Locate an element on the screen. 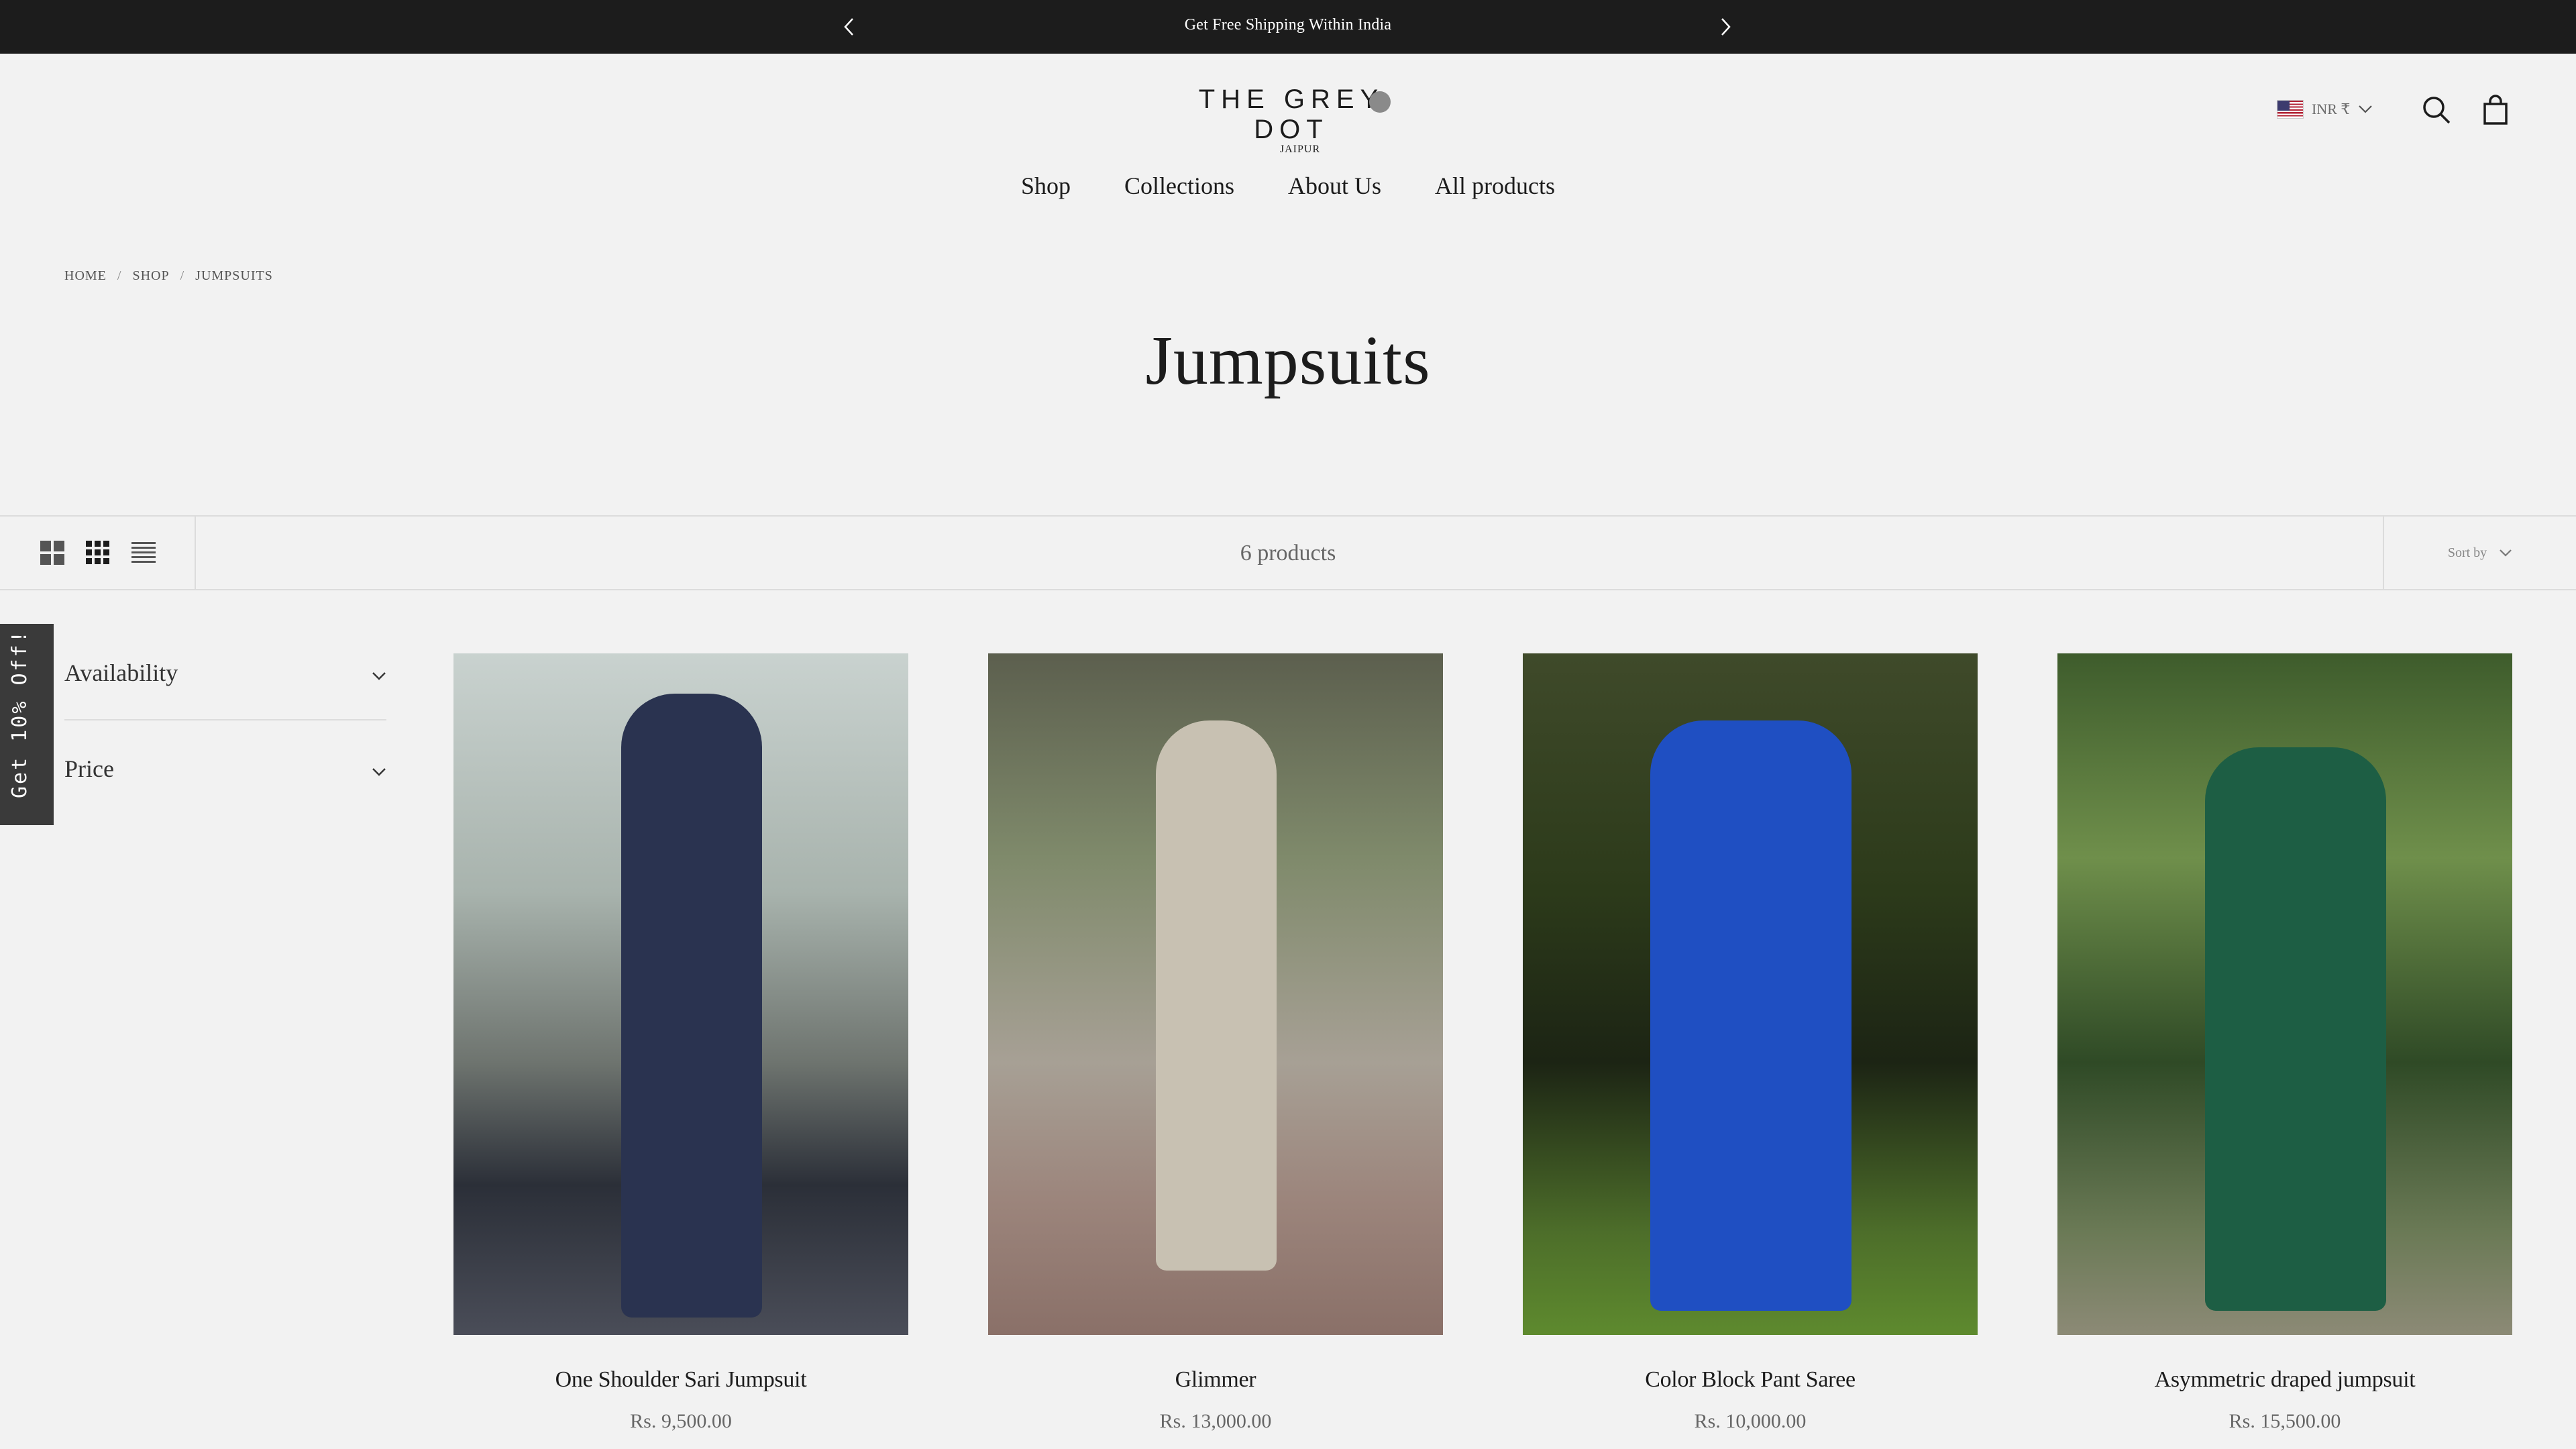 This screenshot has width=2576, height=1449. nav-item-shop: Shop is located at coordinates (1046, 186).